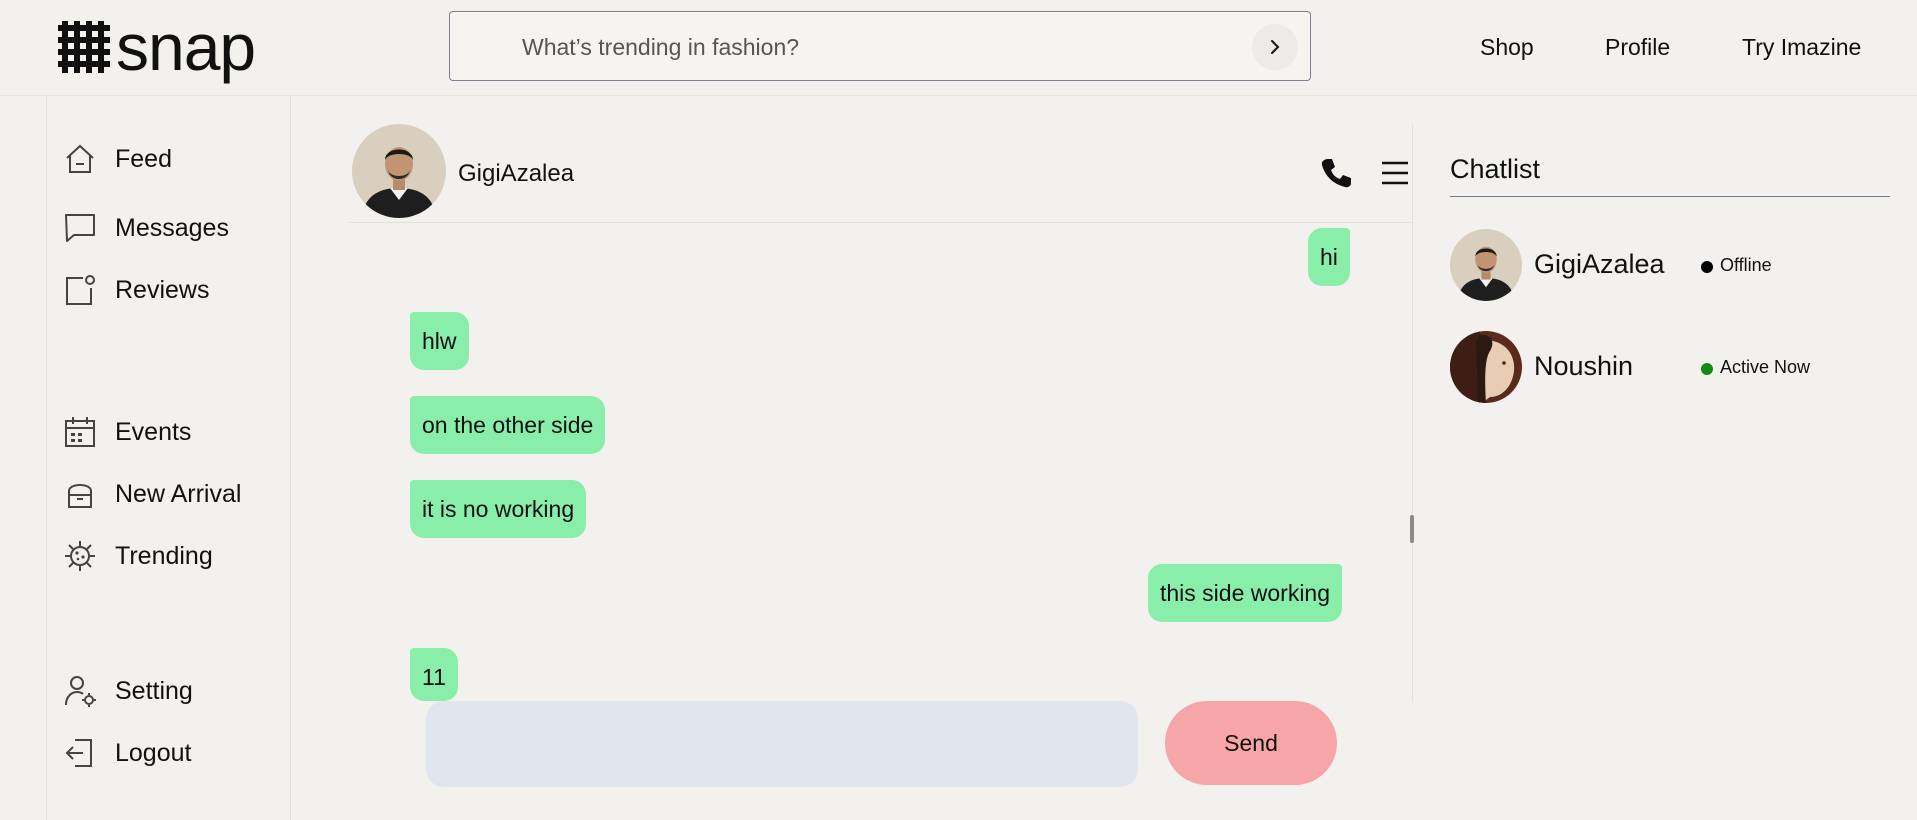 The height and width of the screenshot is (820, 1917). What do you see at coordinates (1637, 47) in the screenshot?
I see `nav-profile-link: Profile` at bounding box center [1637, 47].